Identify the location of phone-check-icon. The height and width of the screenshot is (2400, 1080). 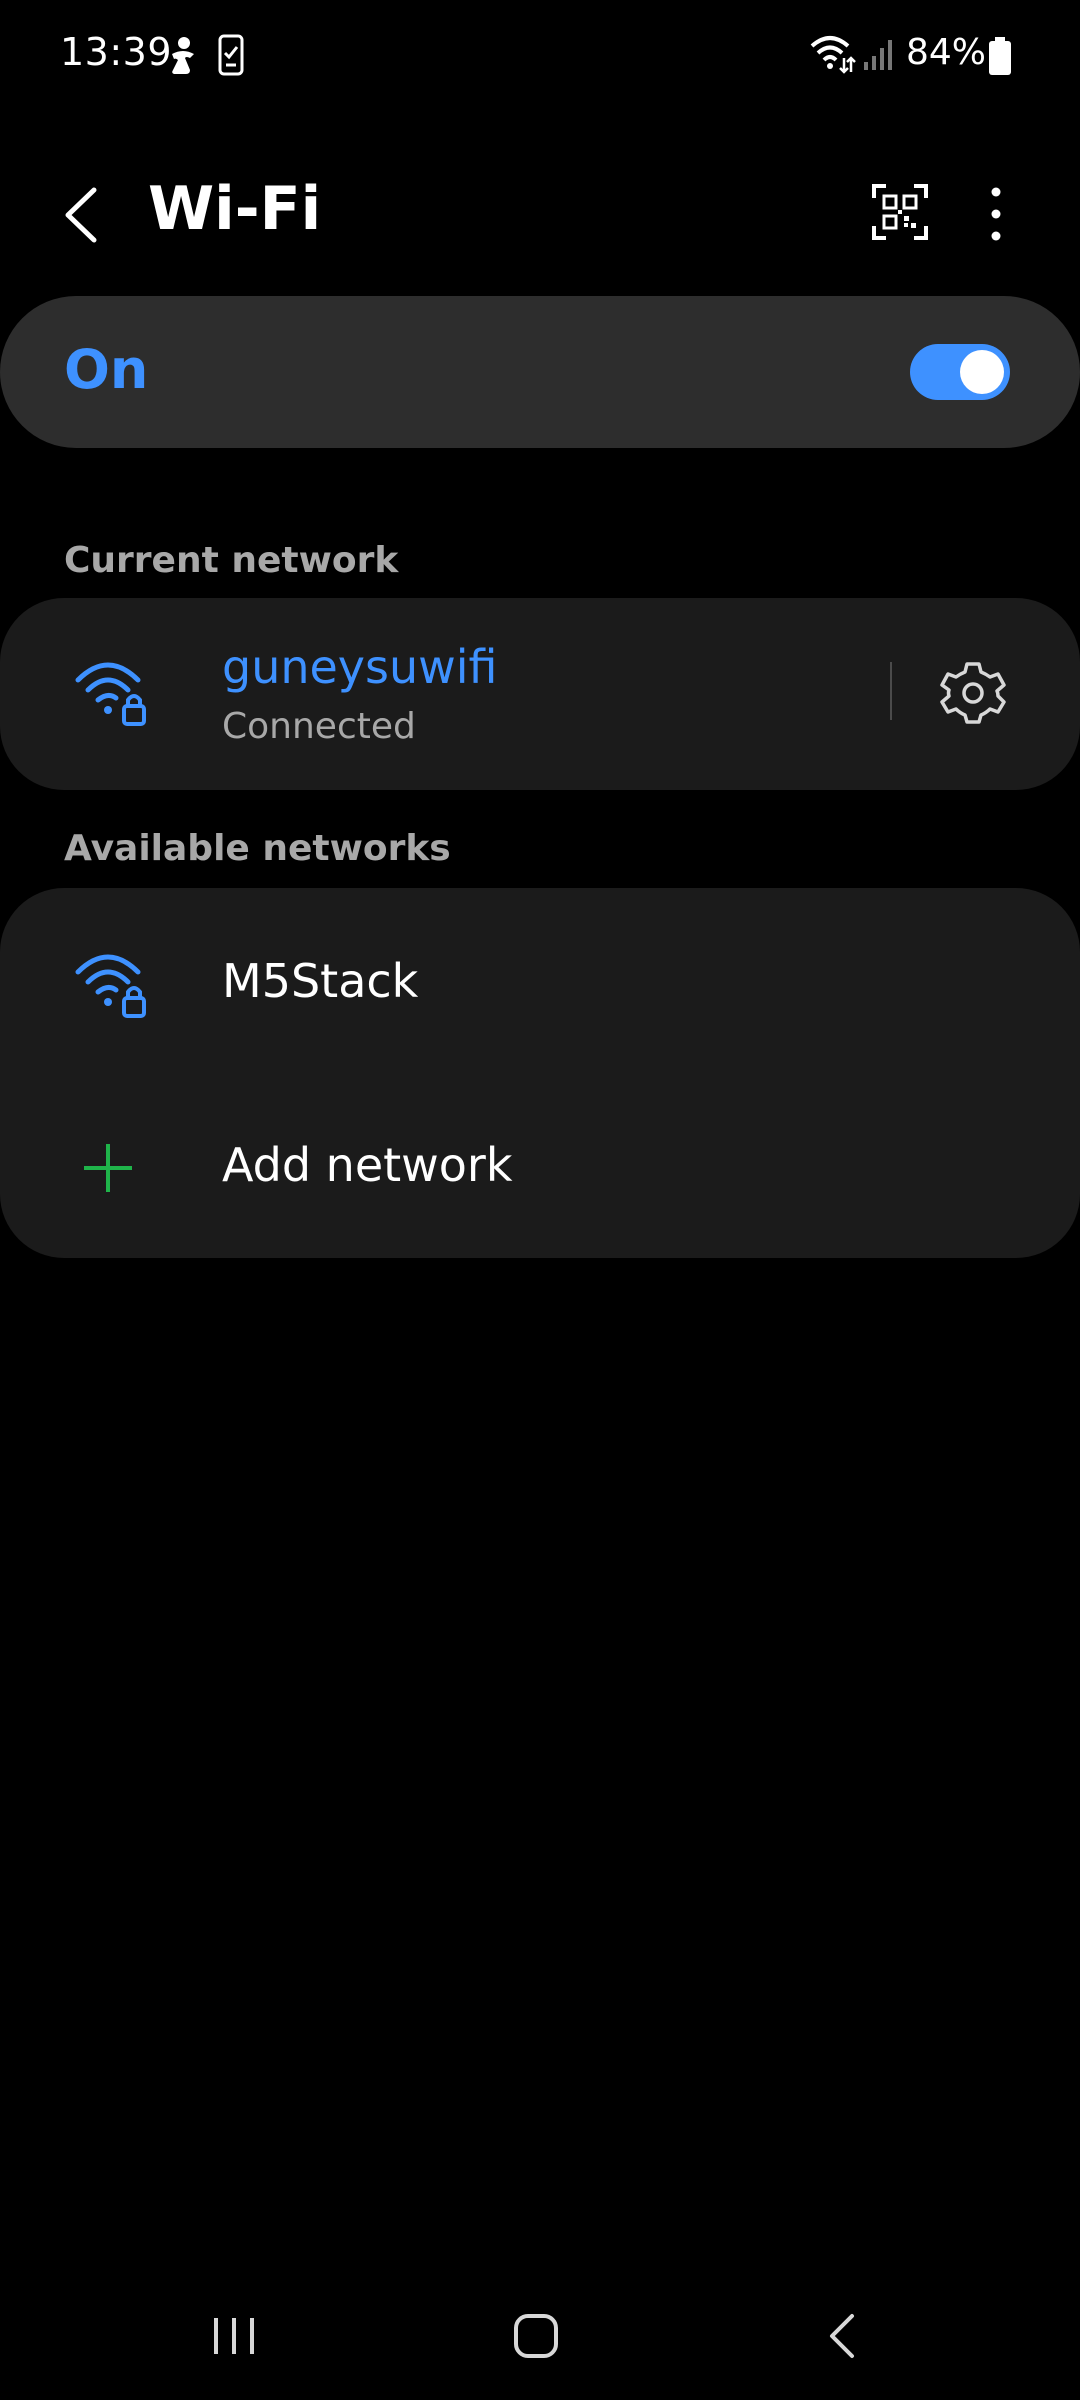
(231, 55).